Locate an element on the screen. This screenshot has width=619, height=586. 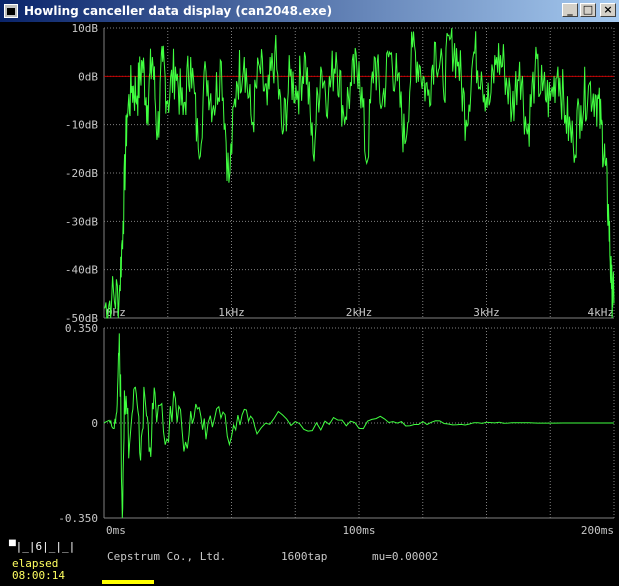
mode-indicator: ▀|_|6|_|_| is located at coordinates (42, 546).